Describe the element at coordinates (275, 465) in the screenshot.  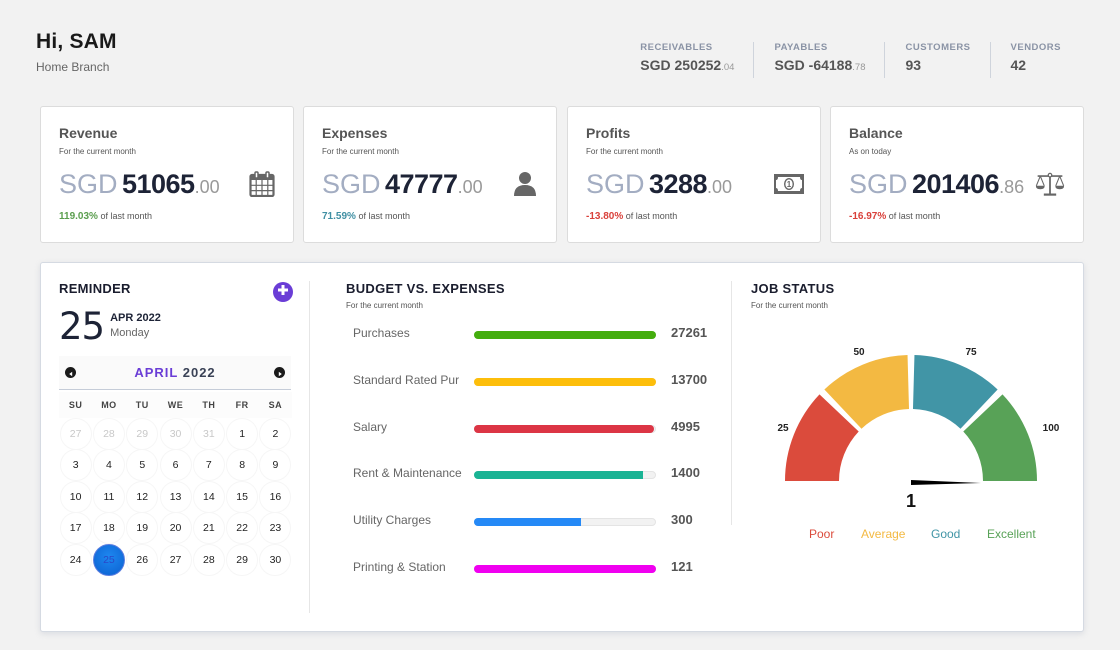
I see `calendar-day: 9` at that location.